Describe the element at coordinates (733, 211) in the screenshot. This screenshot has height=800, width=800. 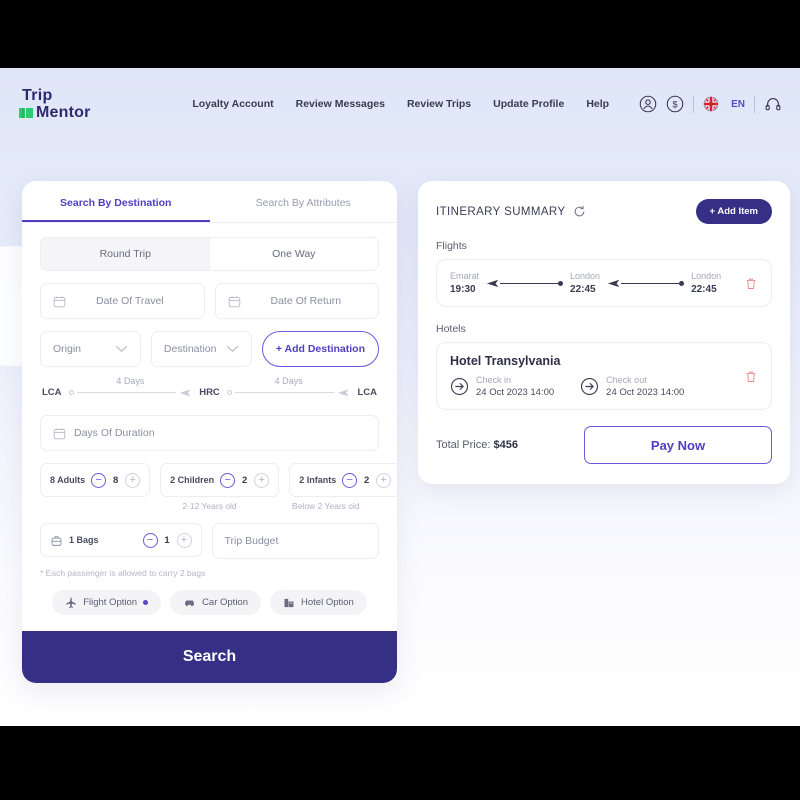
I see `add-item-button: + Add Item` at that location.